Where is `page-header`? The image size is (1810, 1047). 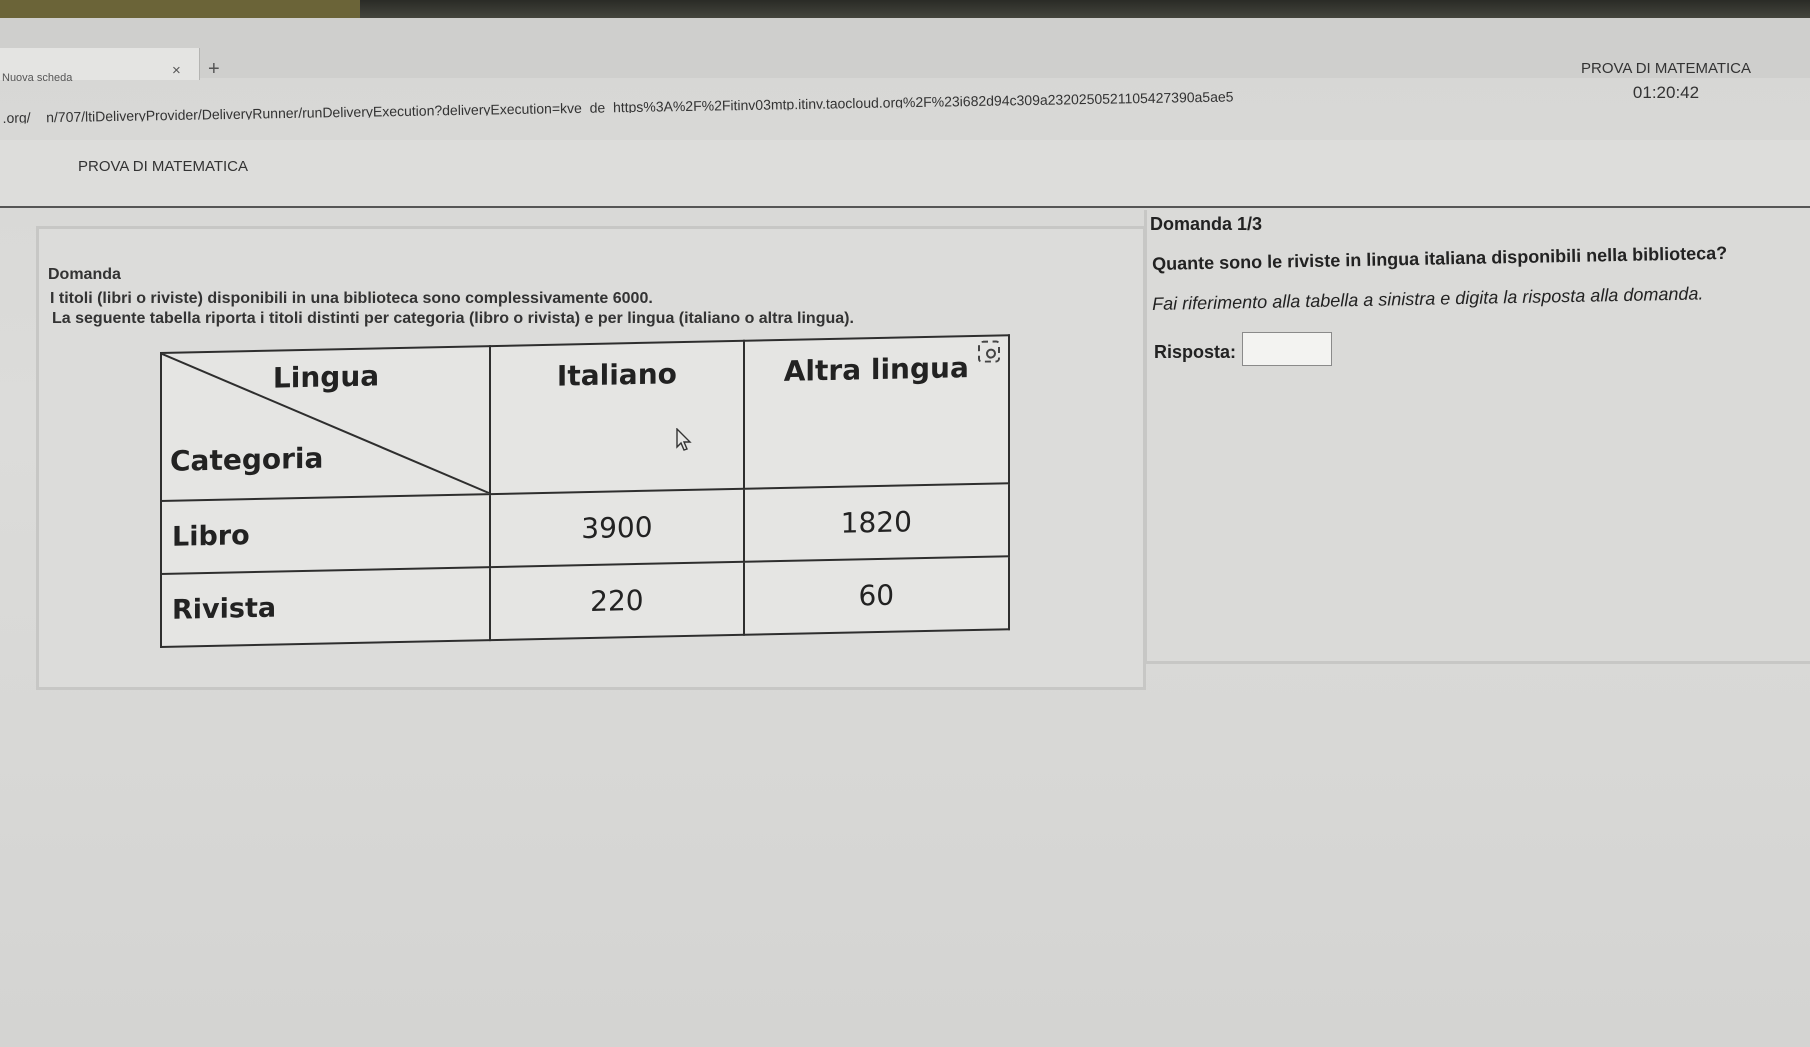 page-header is located at coordinates (905, 174).